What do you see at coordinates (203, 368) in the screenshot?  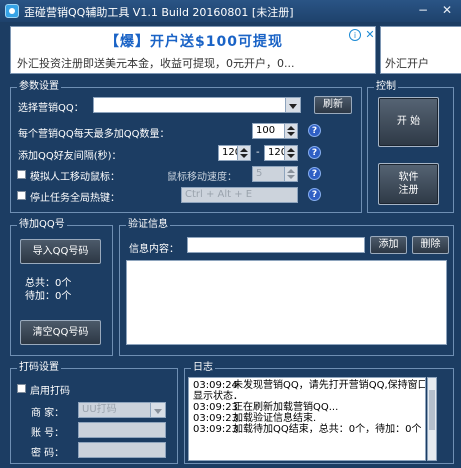 I see `log-group-title: 日志` at bounding box center [203, 368].